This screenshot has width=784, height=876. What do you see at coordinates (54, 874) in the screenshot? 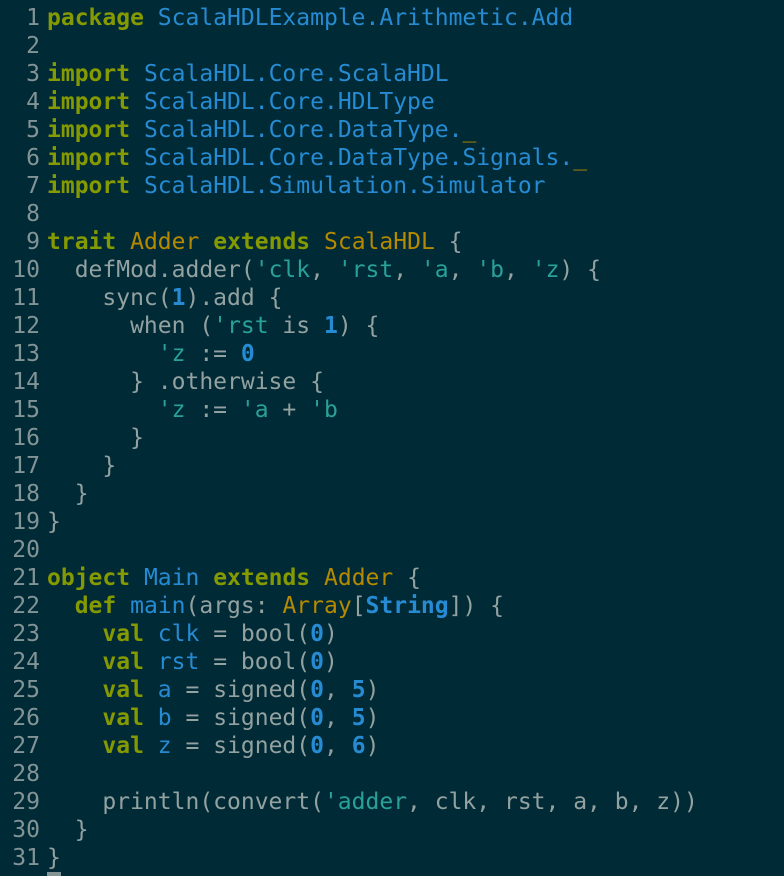
I see `text-cursor` at bounding box center [54, 874].